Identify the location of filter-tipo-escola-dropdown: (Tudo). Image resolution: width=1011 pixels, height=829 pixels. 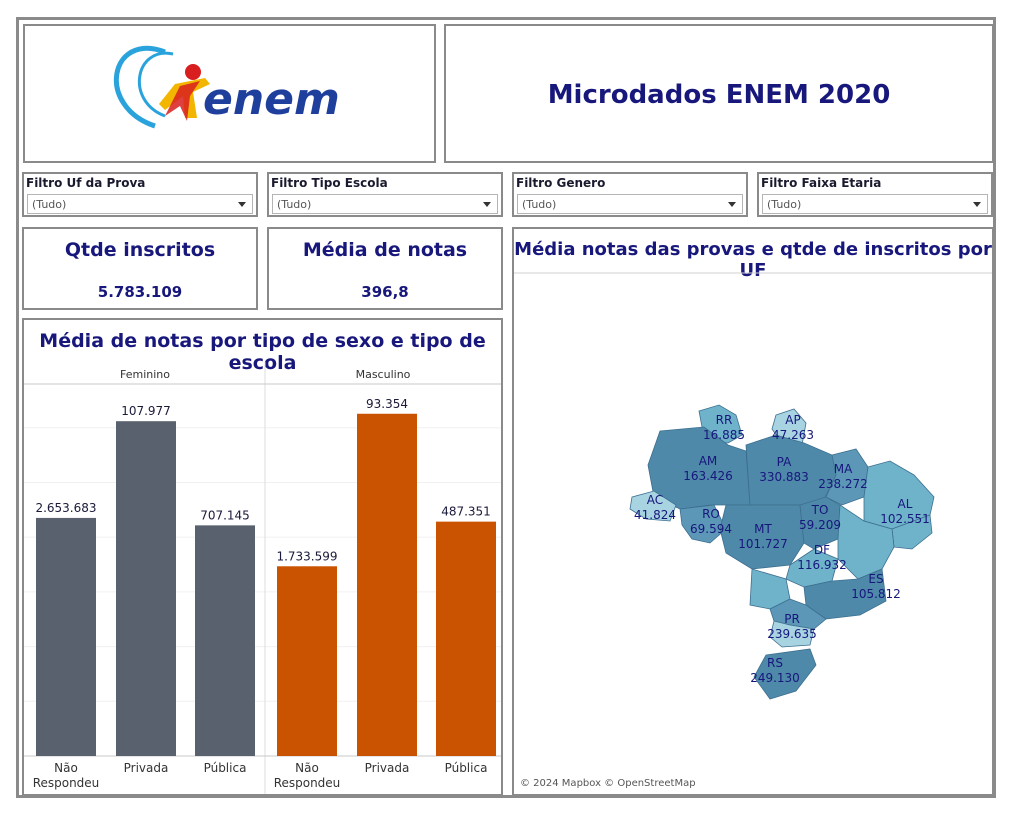
(385, 204).